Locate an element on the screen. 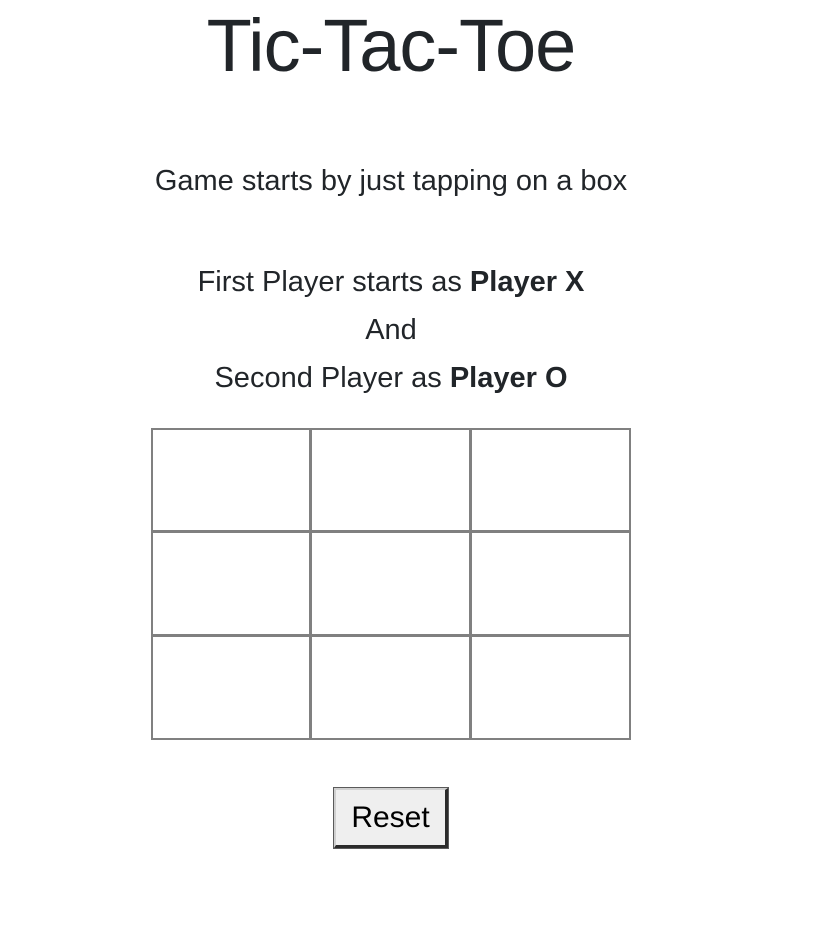  page-title: Tic-Tac-Toe is located at coordinates (391, 45).